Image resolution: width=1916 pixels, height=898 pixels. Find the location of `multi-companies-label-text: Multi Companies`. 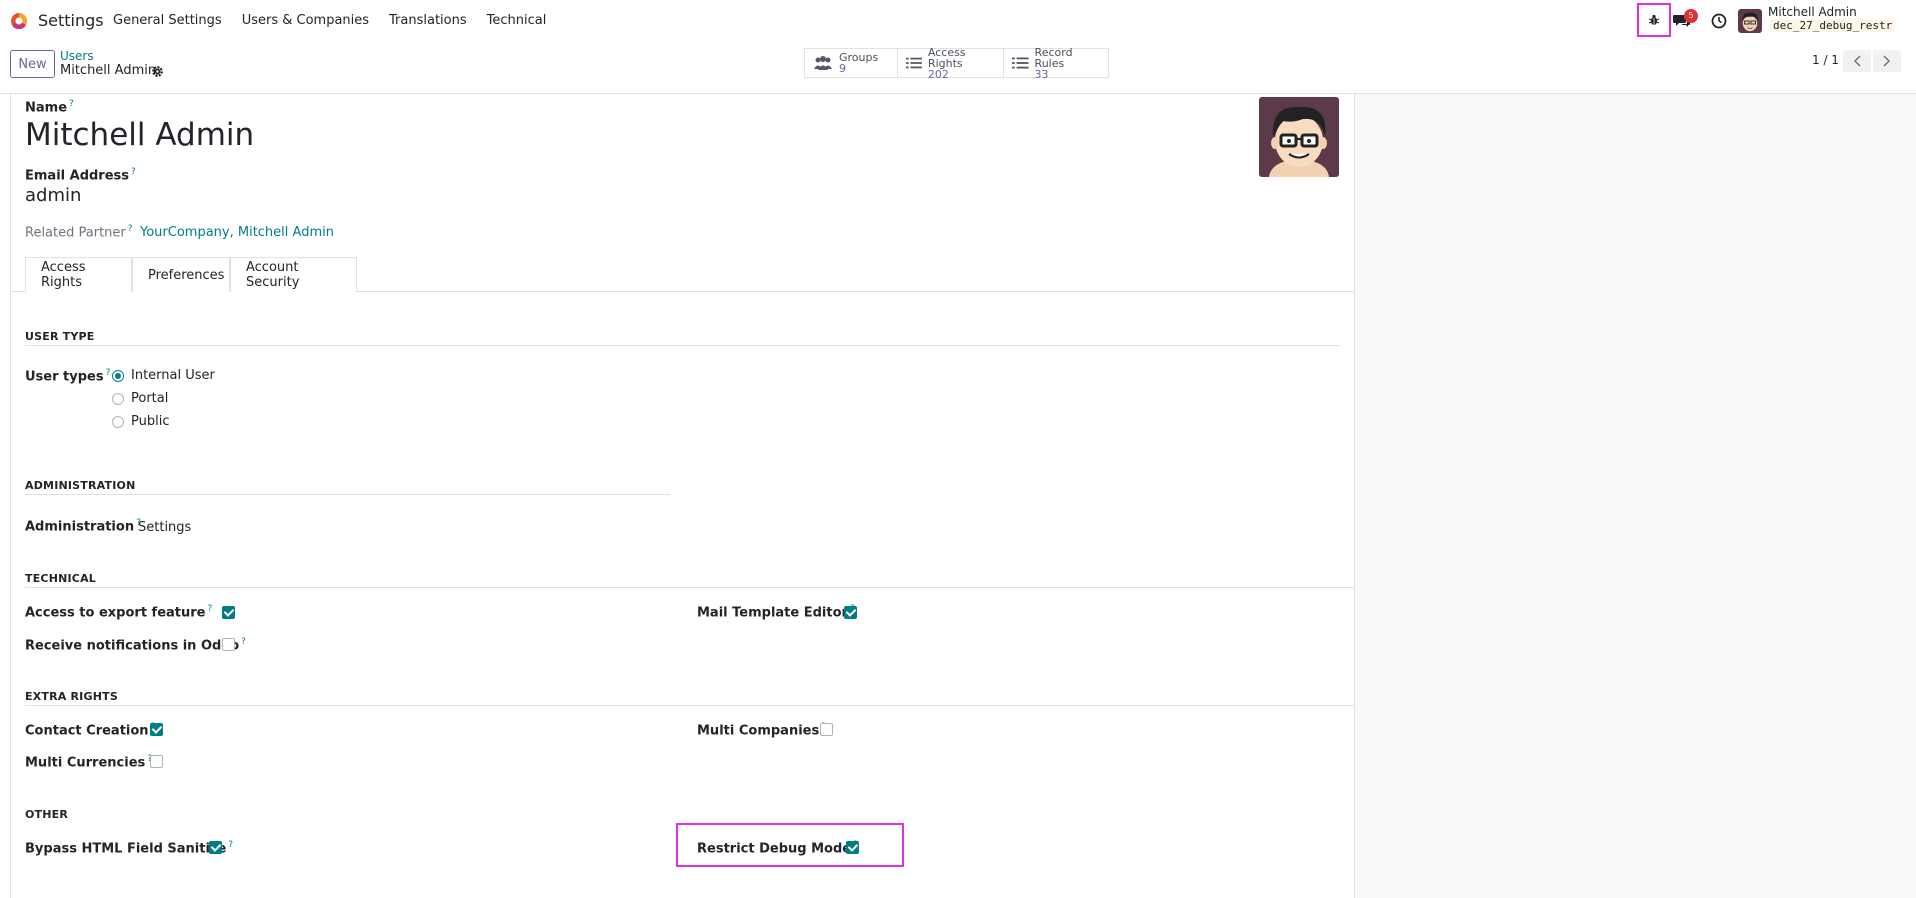

multi-companies-label-text: Multi Companies is located at coordinates (758, 731).